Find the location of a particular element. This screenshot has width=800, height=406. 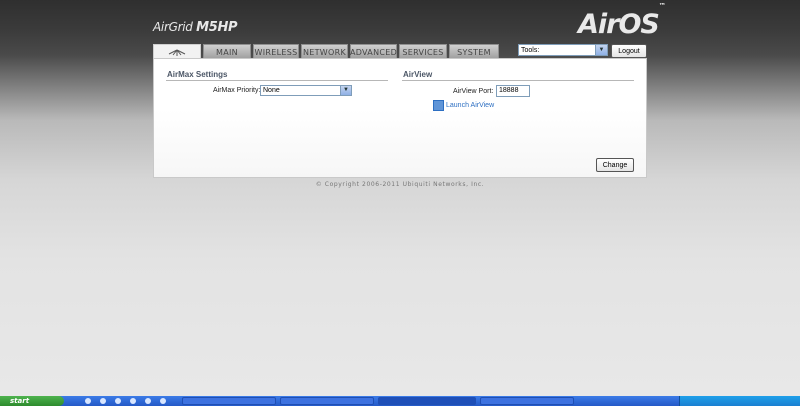

airmax-priority-label: AirMax Priority: is located at coordinates (237, 90).